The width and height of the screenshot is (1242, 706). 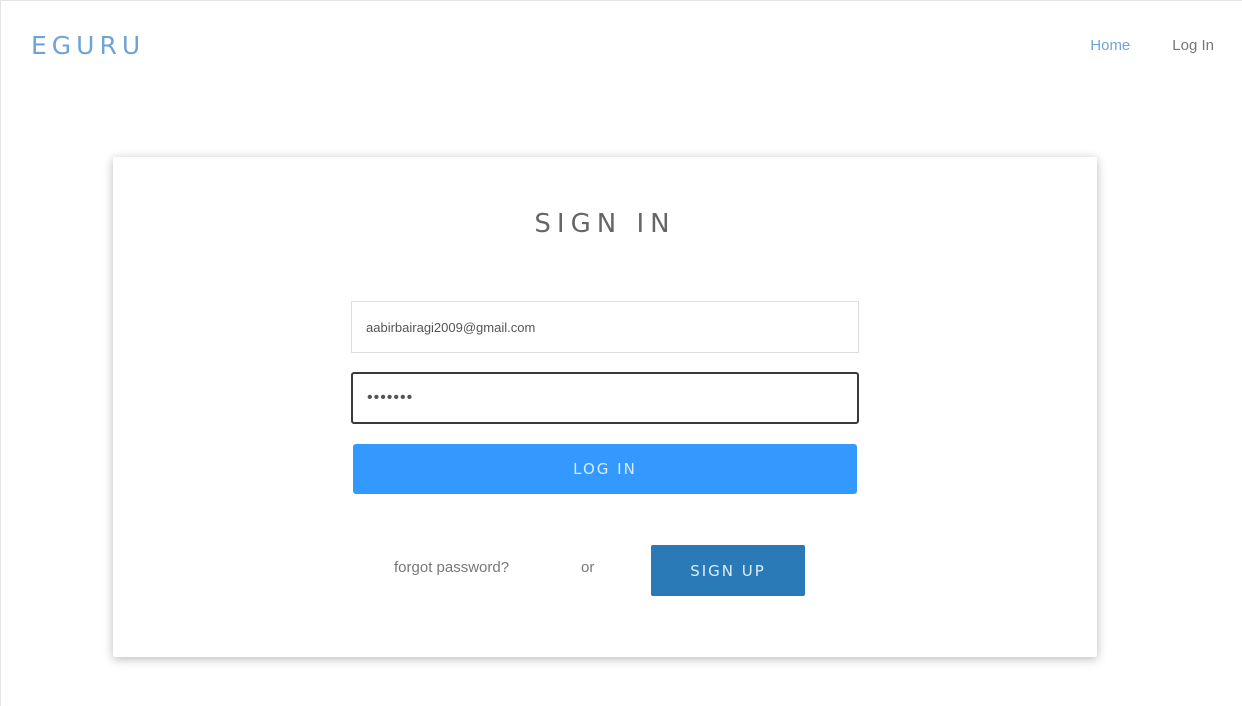 I want to click on password-field, so click(x=605, y=398).